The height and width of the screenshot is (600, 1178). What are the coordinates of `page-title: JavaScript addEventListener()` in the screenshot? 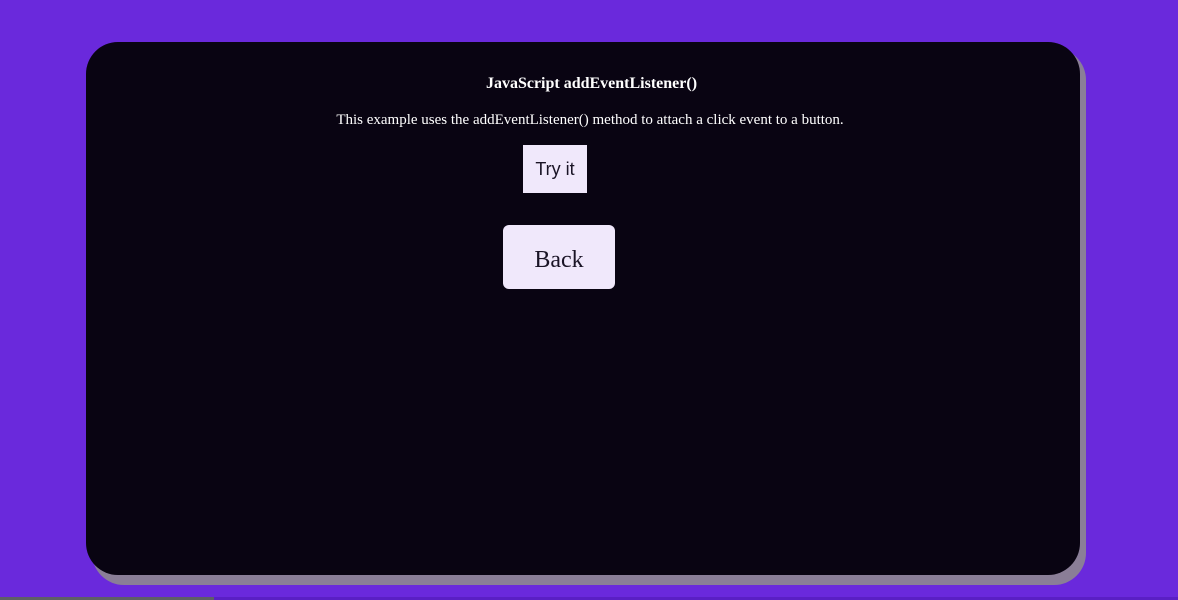 It's located at (591, 83).